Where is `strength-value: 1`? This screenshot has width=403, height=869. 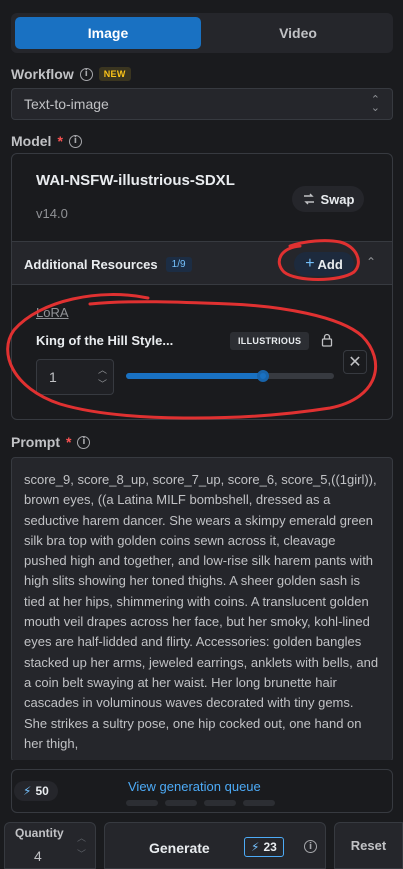
strength-value: 1 is located at coordinates (53, 377).